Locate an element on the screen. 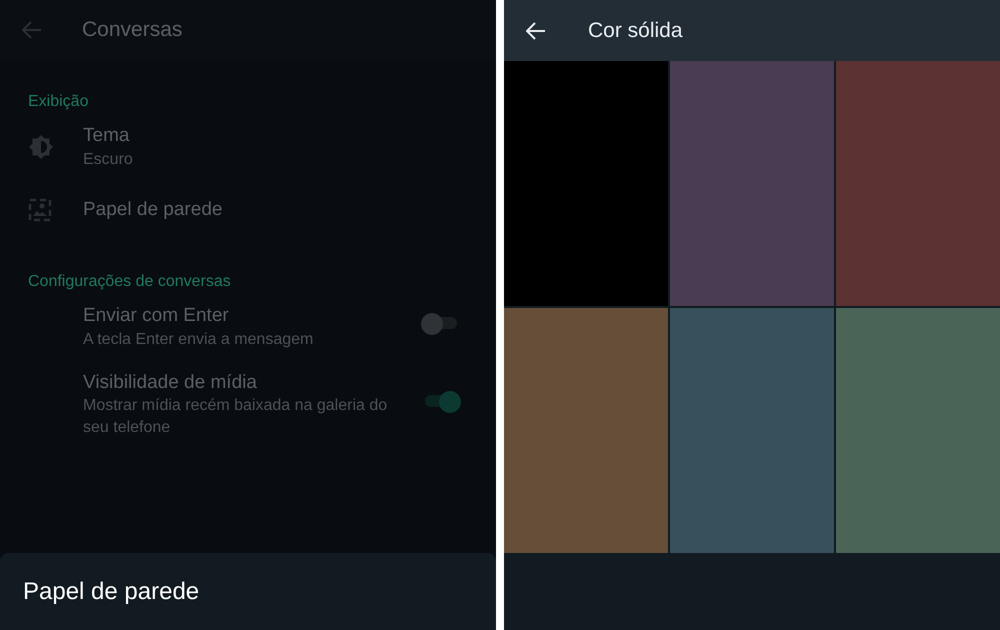 The width and height of the screenshot is (1000, 630). sheet-title: Papel de parede is located at coordinates (111, 591).